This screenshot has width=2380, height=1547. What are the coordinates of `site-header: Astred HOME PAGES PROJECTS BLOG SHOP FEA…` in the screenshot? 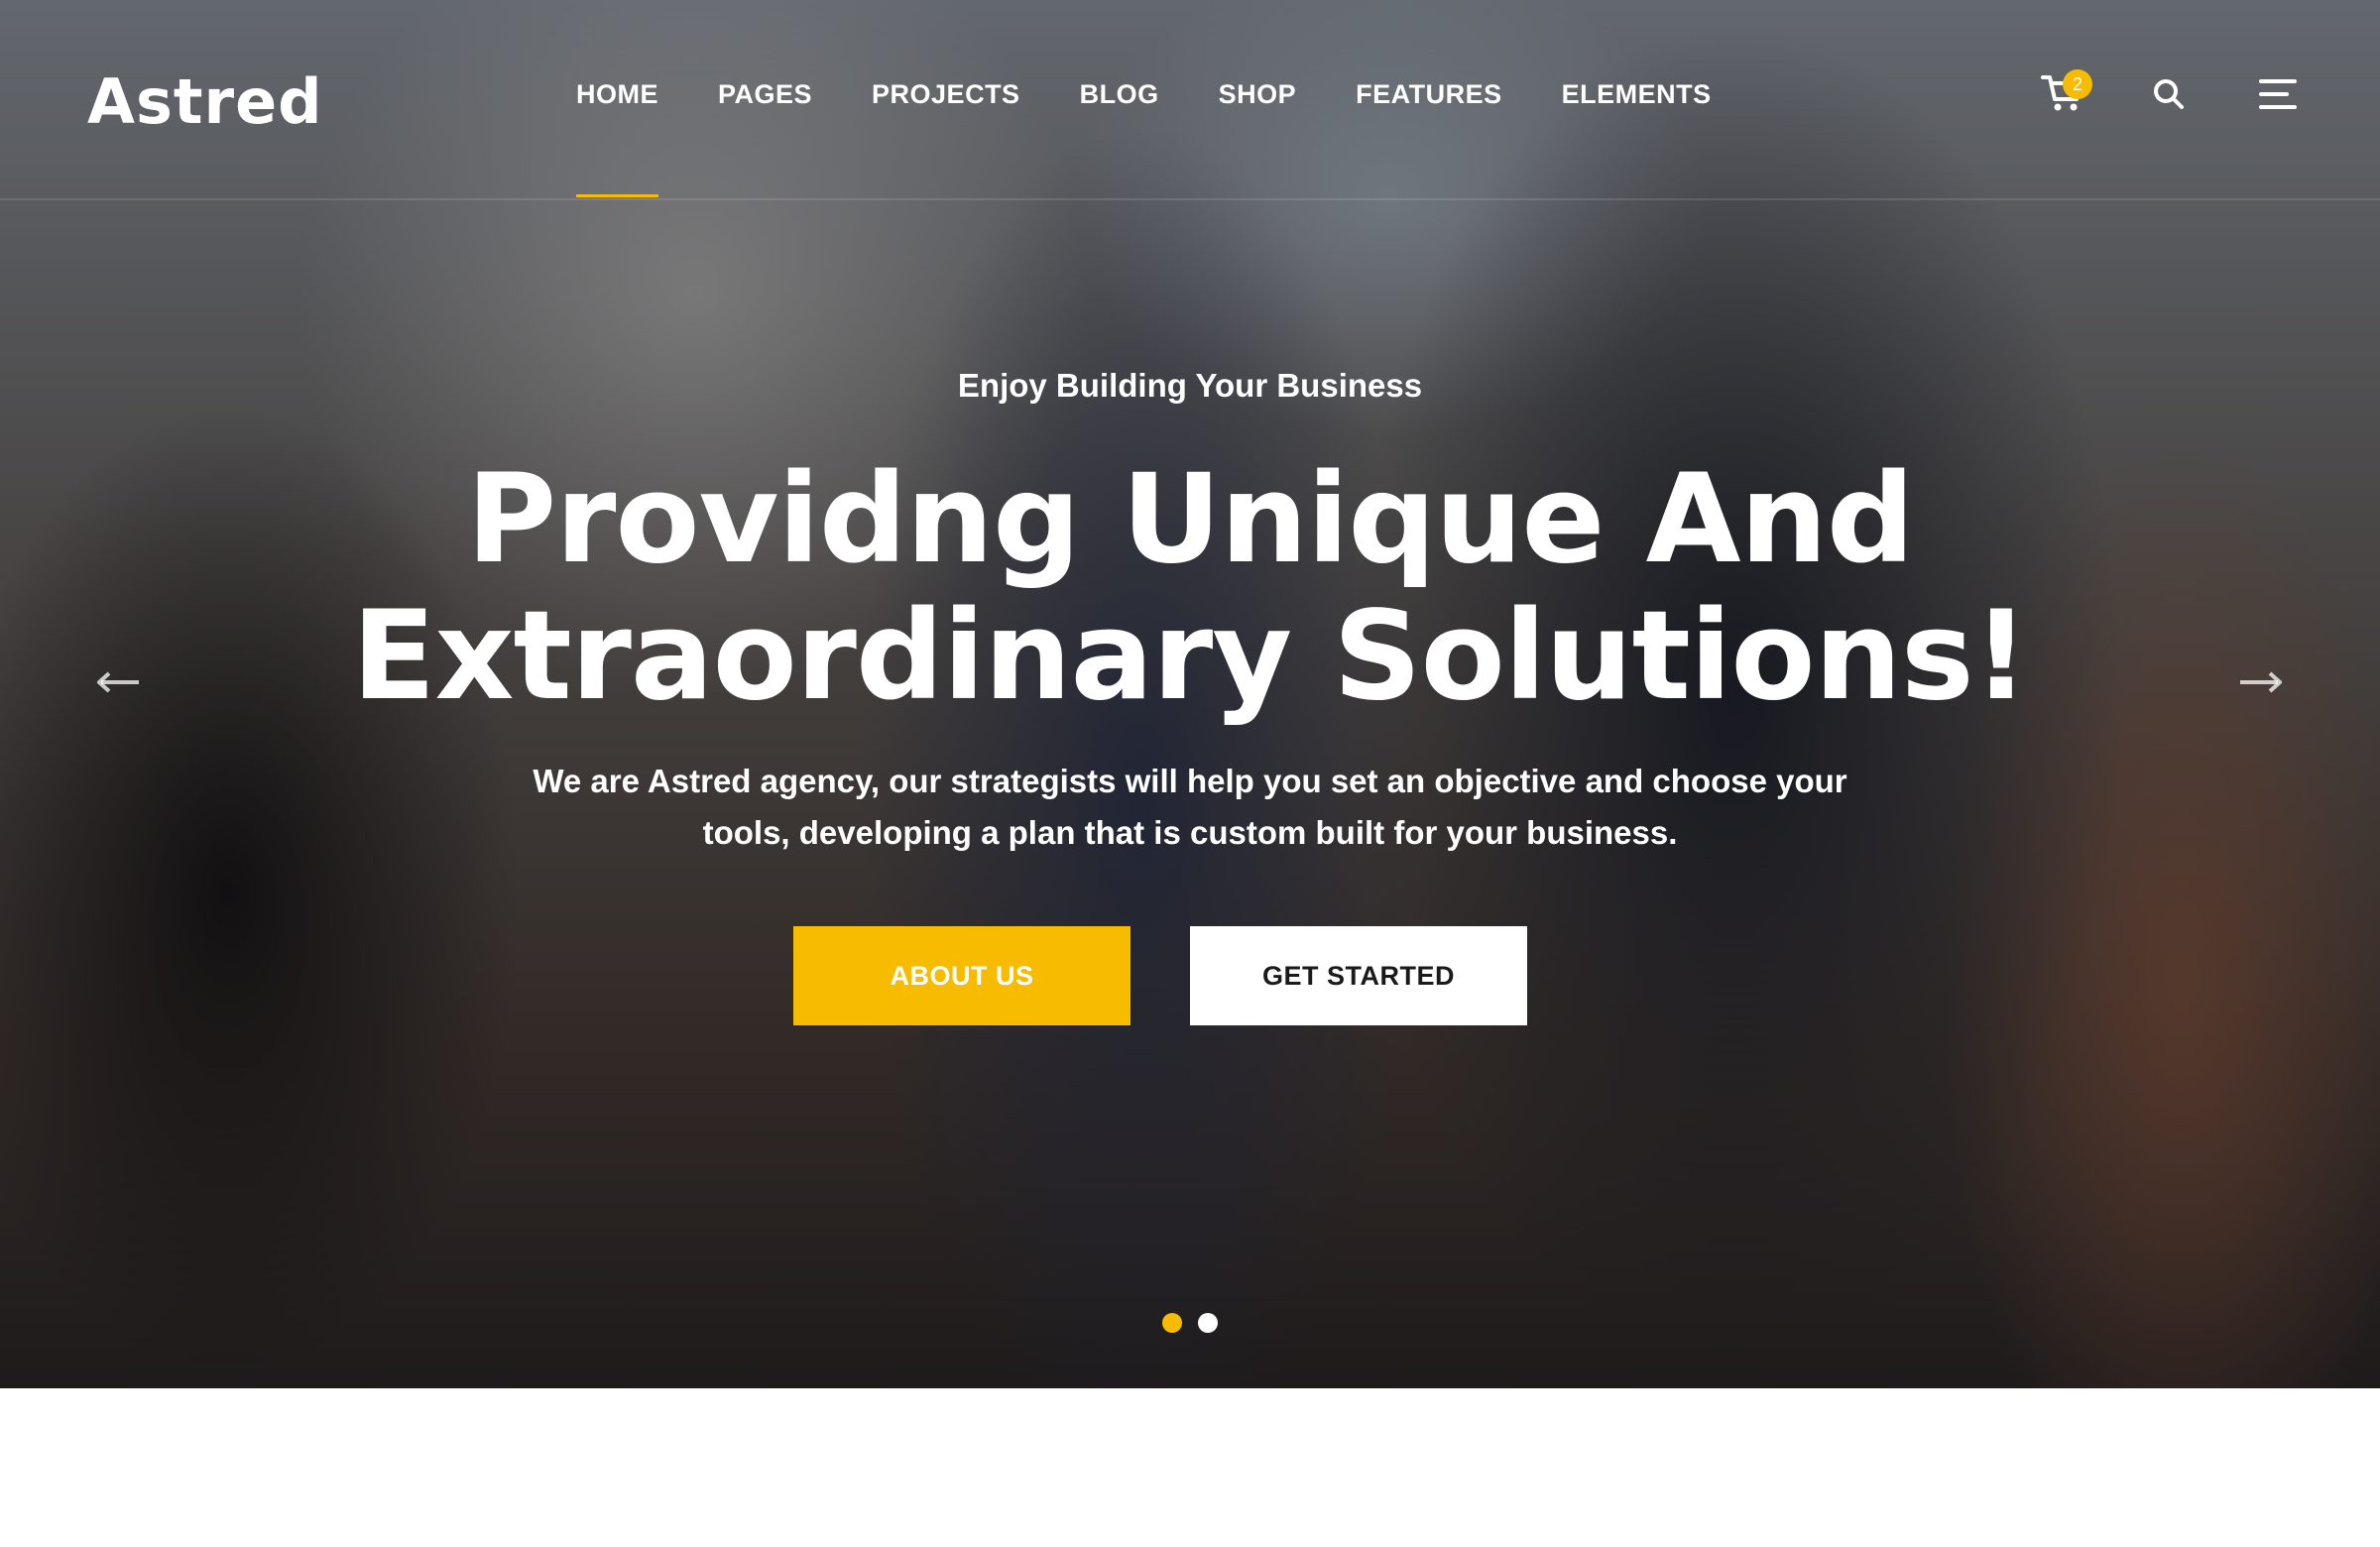 It's located at (1190, 100).